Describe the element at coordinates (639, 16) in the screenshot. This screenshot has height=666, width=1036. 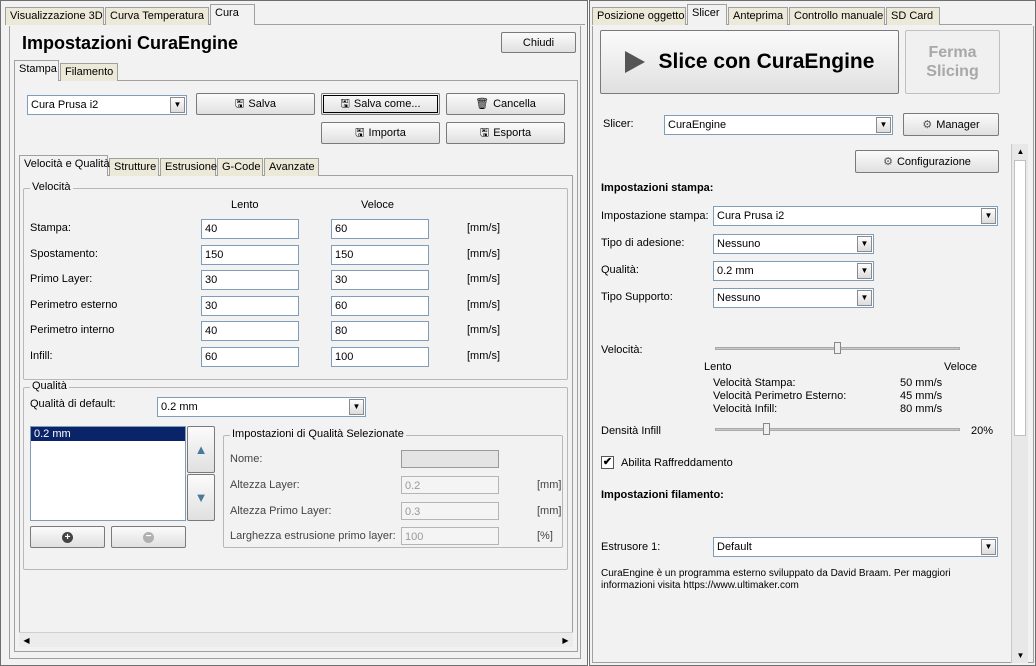
I see `tab-posizione-oggetto: Posizione oggetto` at that location.